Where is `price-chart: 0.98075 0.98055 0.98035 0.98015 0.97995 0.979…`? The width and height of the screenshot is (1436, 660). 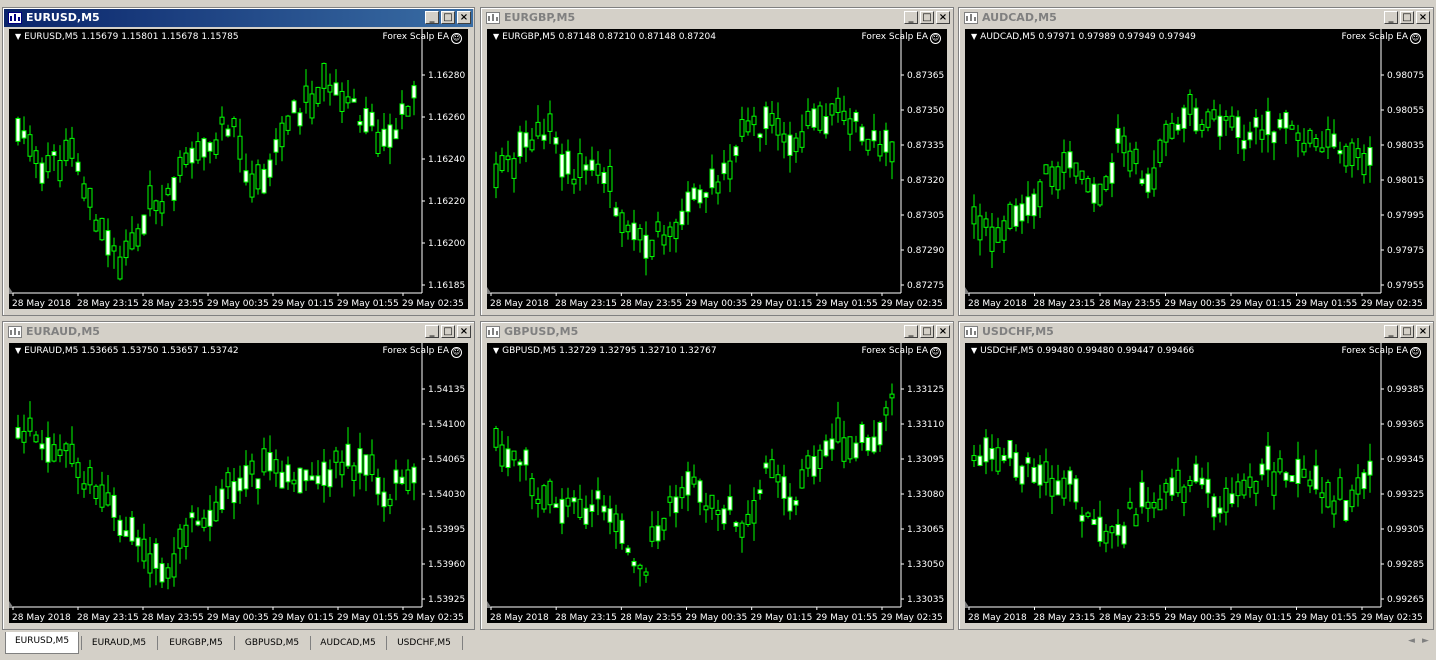 price-chart: 0.98075 0.98055 0.98035 0.98015 0.97995 0.979… is located at coordinates (1196, 169).